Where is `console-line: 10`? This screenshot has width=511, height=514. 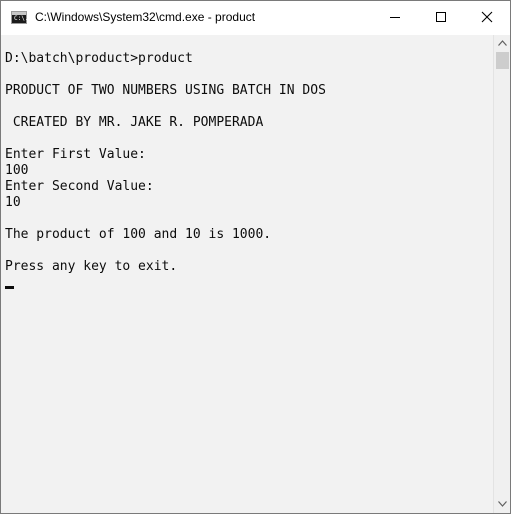 console-line: 10 is located at coordinates (13, 202).